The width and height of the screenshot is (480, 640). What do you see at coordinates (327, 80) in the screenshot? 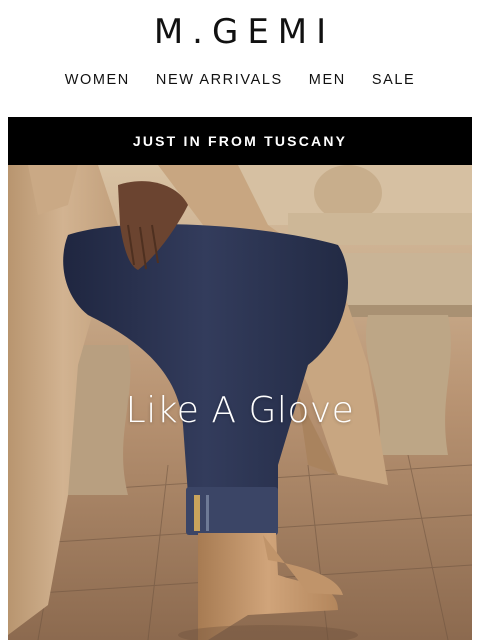
I see `nav-item-men: MEN` at bounding box center [327, 80].